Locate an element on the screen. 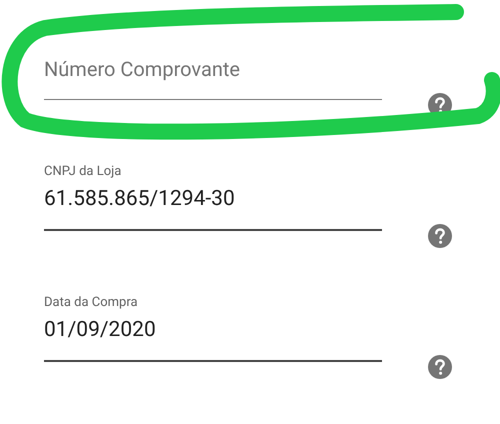 The width and height of the screenshot is (500, 424). field-label: Data da Compra is located at coordinates (91, 302).